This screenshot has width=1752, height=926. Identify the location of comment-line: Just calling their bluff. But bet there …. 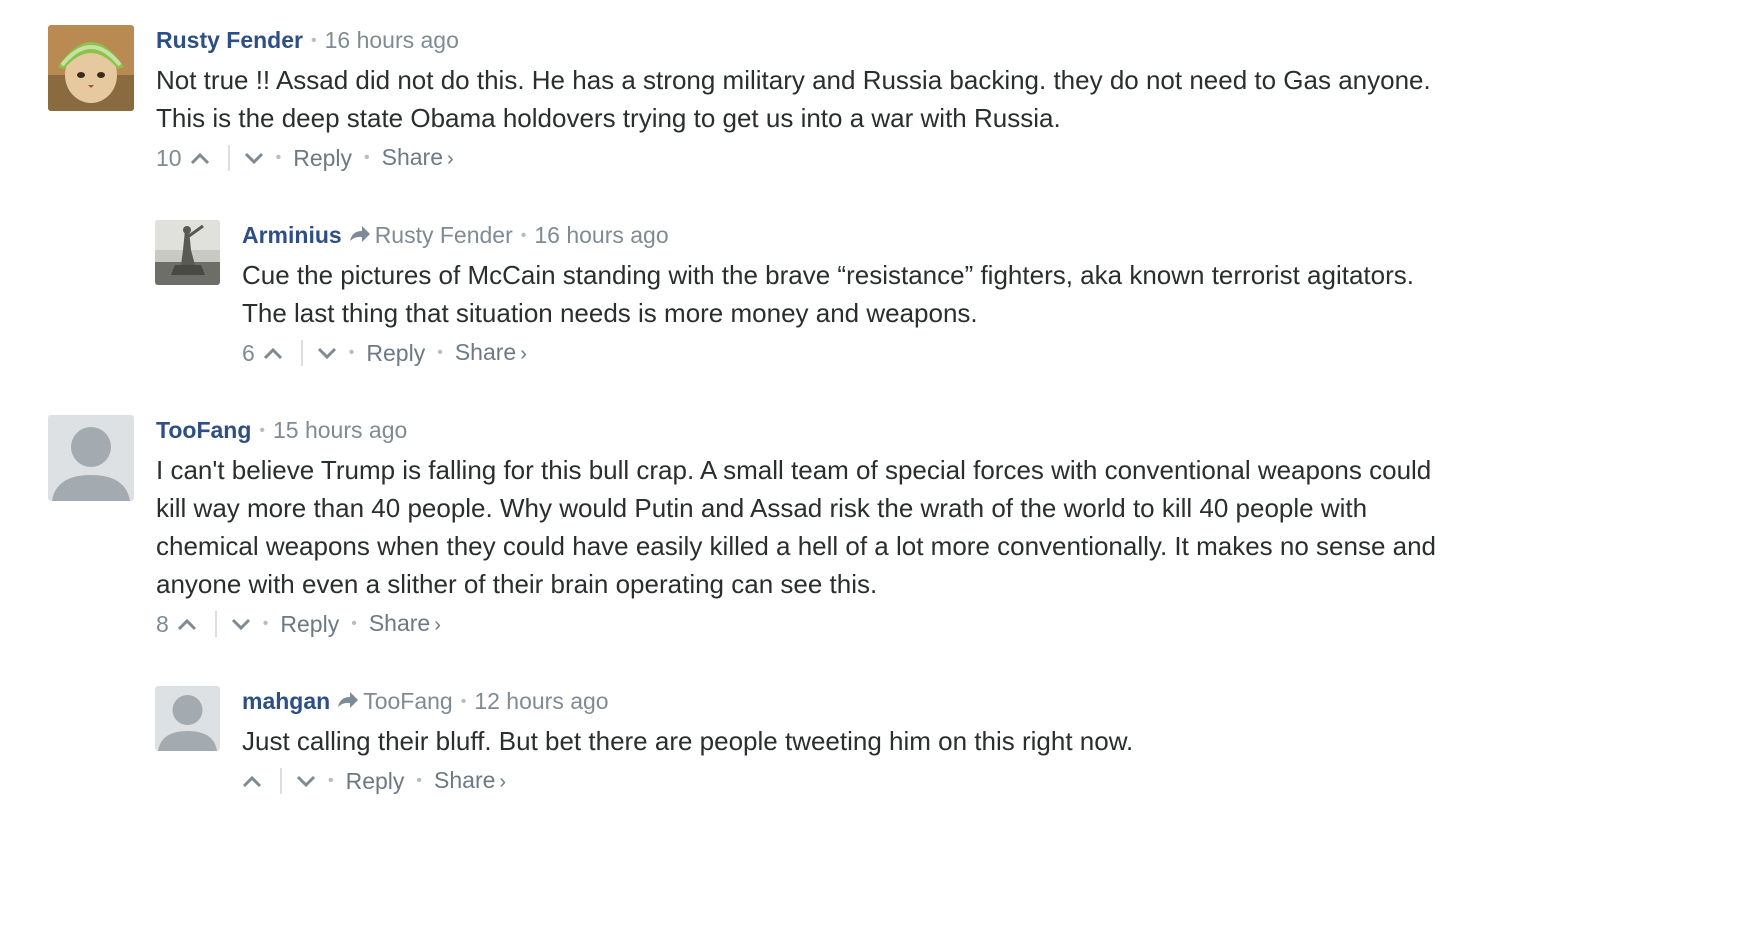
(688, 741).